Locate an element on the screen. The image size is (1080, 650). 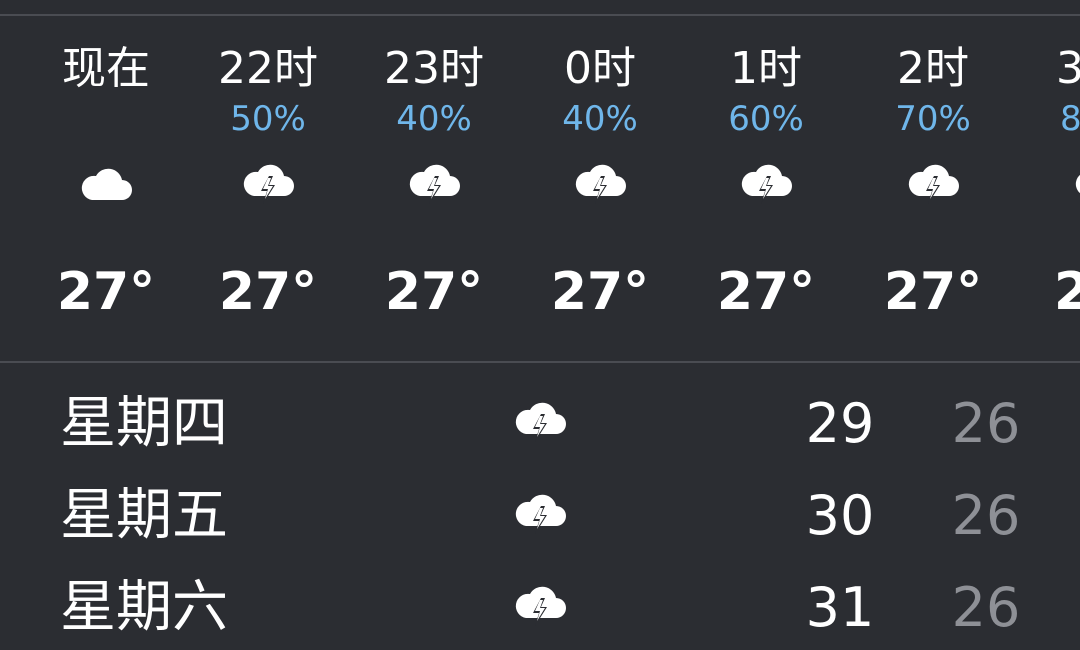
day-high-temp: 31 is located at coordinates (840, 607).